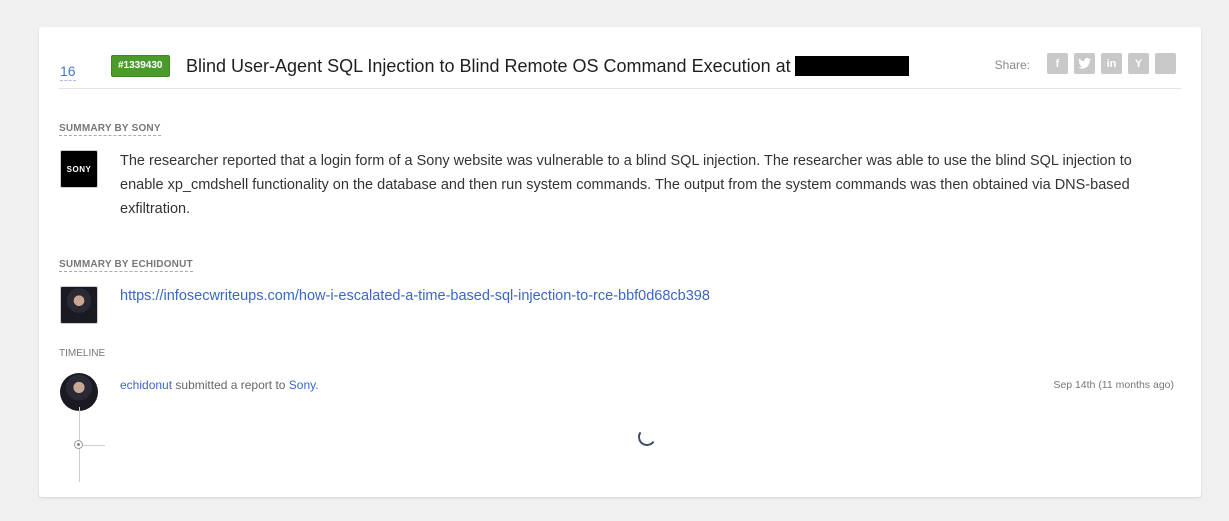  I want to click on share-label: Share:, so click(1012, 65).